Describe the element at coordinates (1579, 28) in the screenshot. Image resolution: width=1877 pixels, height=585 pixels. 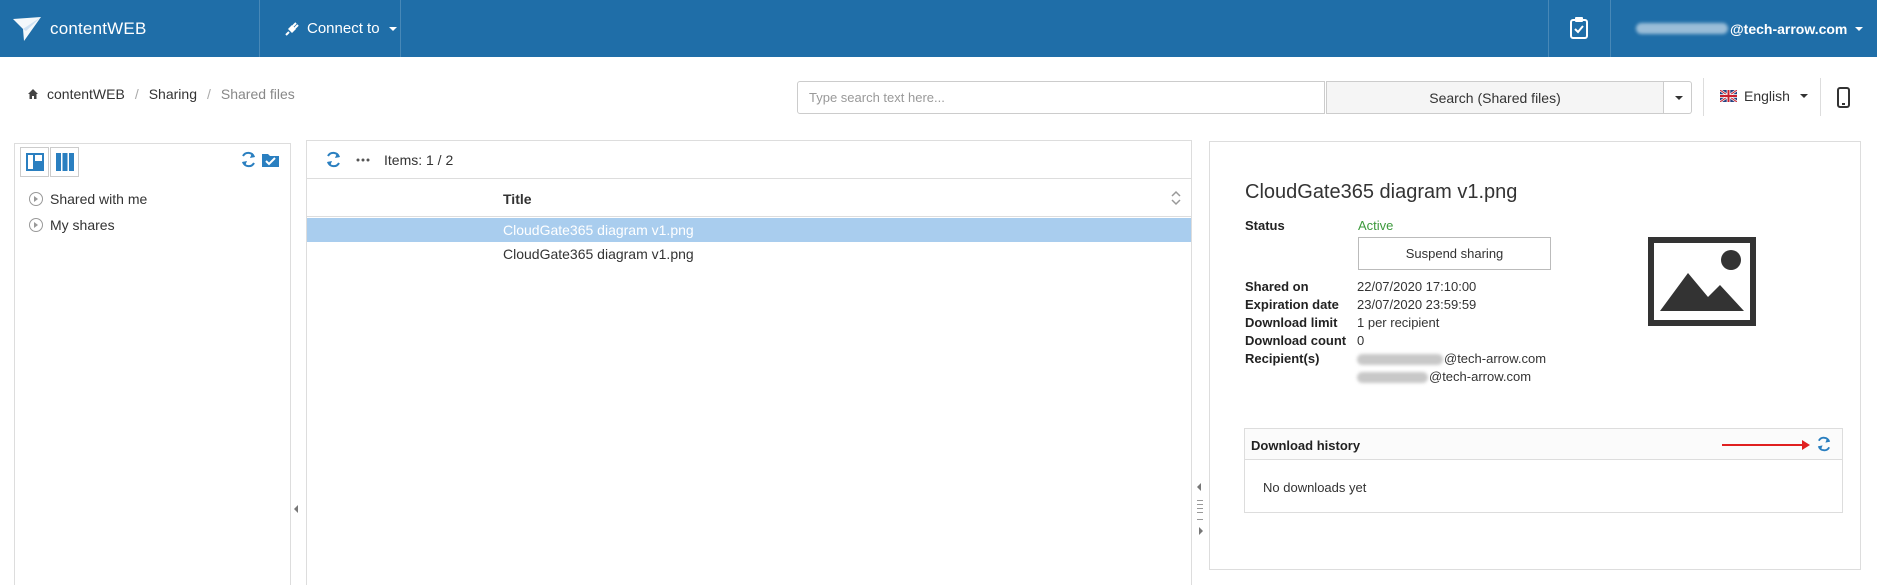
I see `clipboard-check-icon` at that location.